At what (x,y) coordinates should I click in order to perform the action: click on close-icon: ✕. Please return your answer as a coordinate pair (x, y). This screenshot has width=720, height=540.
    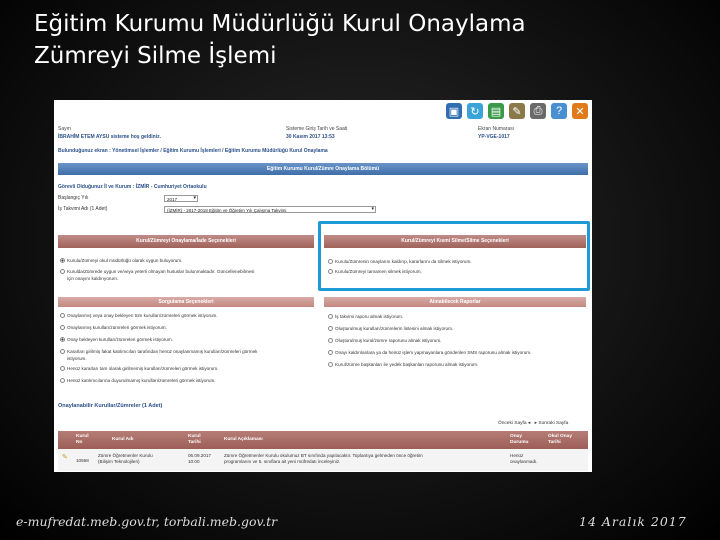
    Looking at the image, I should click on (580, 111).